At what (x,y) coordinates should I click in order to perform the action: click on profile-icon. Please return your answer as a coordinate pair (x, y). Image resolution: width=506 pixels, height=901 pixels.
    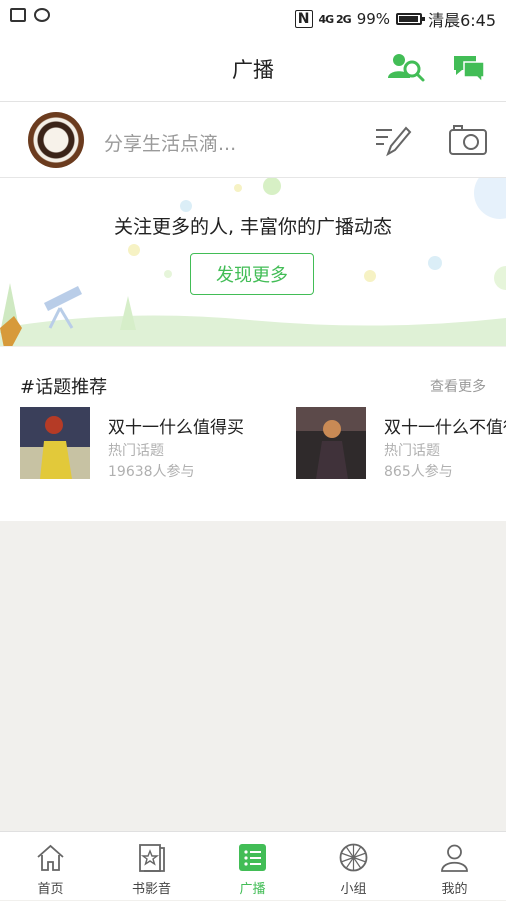
    Looking at the image, I should click on (454, 858).